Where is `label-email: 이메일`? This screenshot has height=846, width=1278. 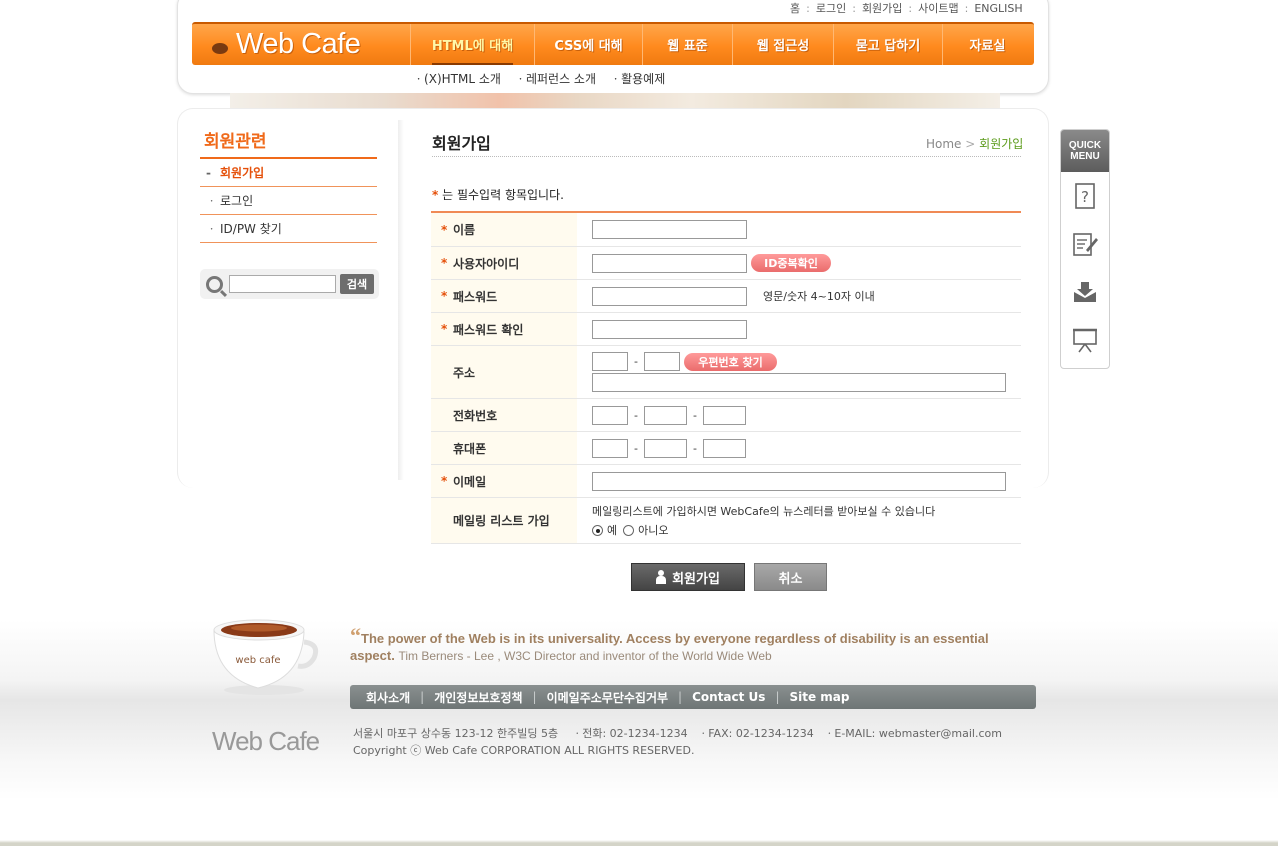
label-email: 이메일 is located at coordinates (470, 481).